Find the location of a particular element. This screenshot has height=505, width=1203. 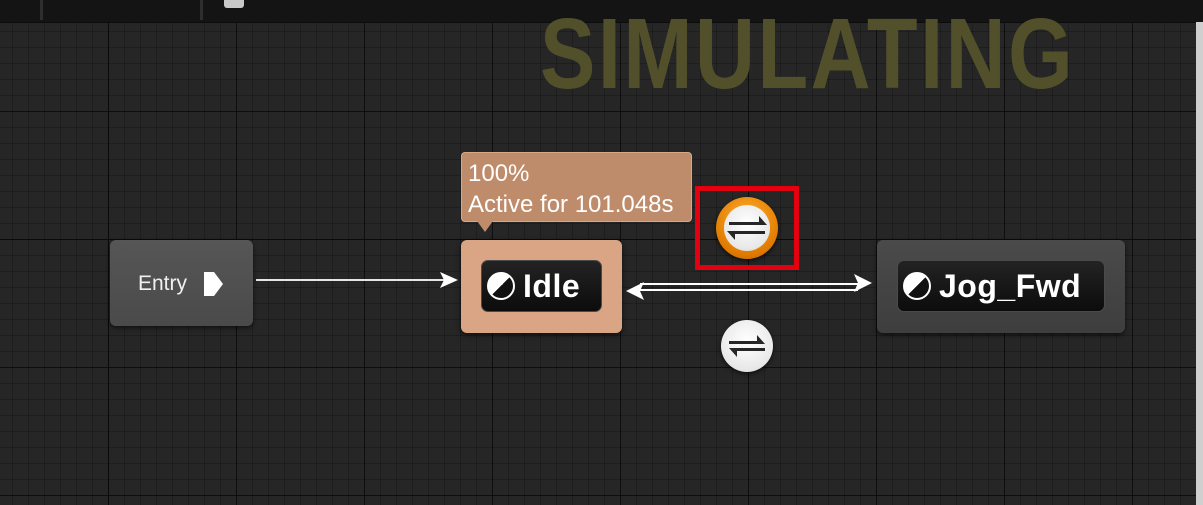

entry-output-pin-icon is located at coordinates (213, 284).